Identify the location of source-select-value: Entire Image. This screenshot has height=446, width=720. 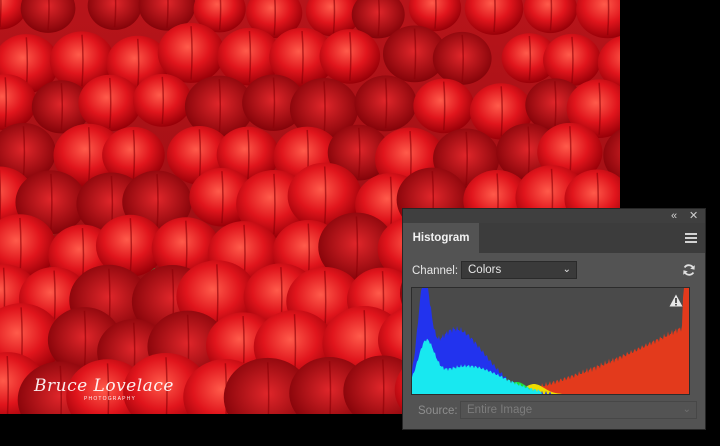
(500, 410).